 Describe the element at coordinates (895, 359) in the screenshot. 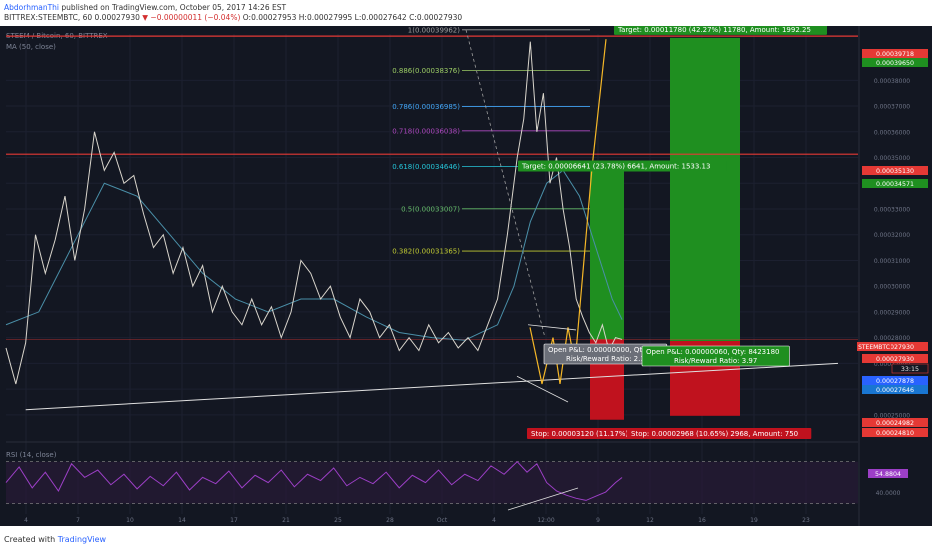

I see `price-tag-label: 0.00027930` at that location.